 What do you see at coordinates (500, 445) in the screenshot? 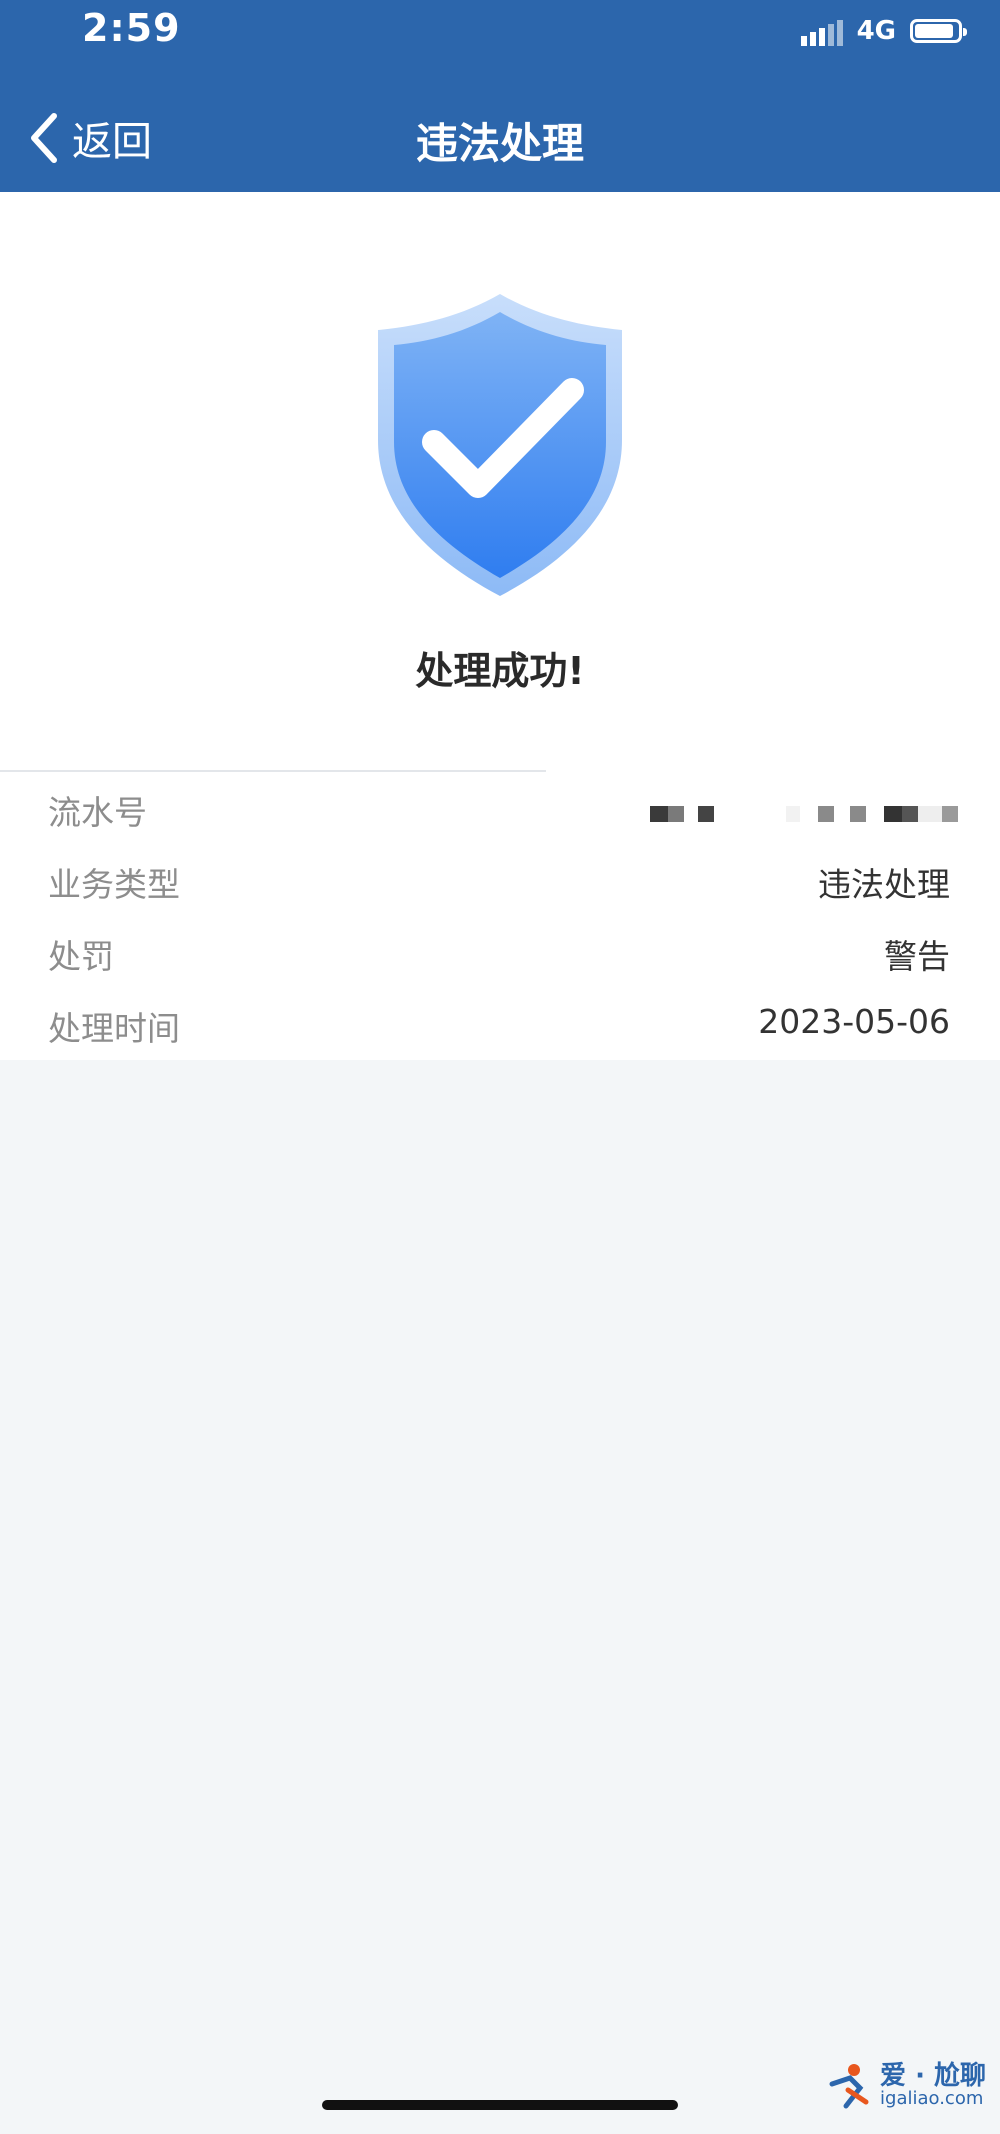
I see `shield-check-icon` at bounding box center [500, 445].